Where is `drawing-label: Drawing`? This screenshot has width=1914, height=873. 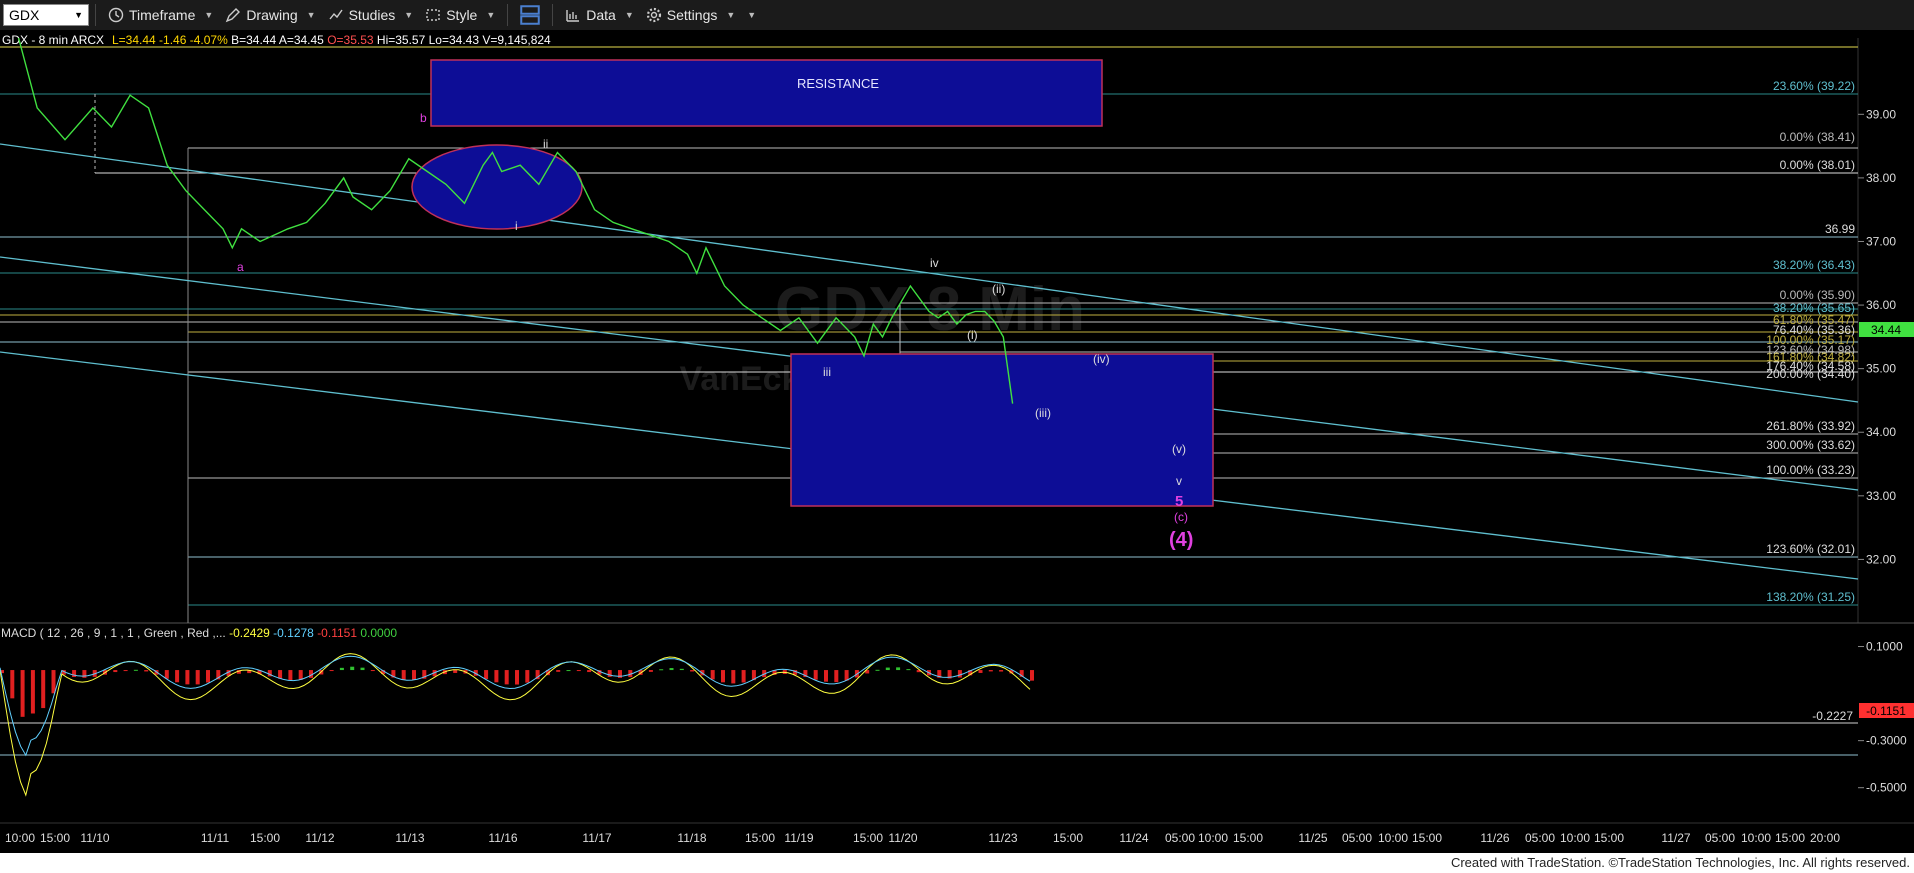 drawing-label: Drawing is located at coordinates (272, 15).